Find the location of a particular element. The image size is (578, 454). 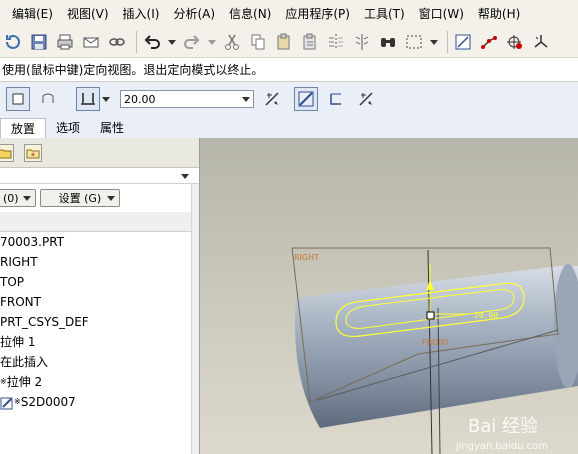

csys-display-icon is located at coordinates (541, 42).